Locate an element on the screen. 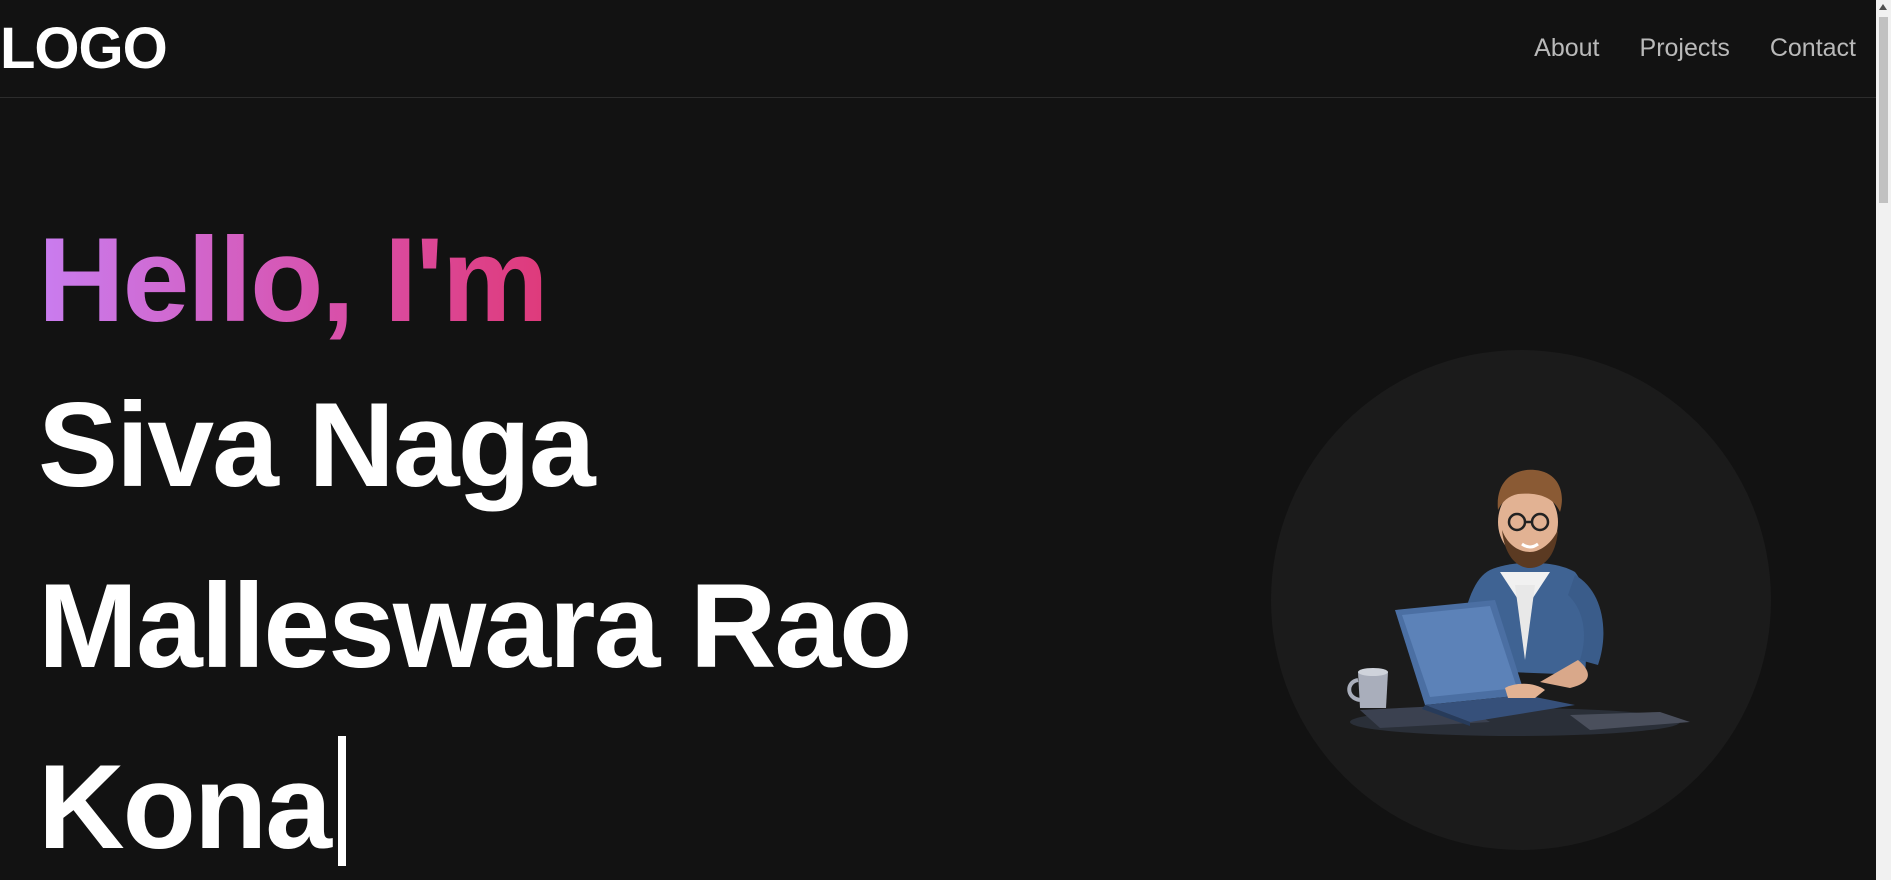  nav-link-about: About is located at coordinates (1566, 48).